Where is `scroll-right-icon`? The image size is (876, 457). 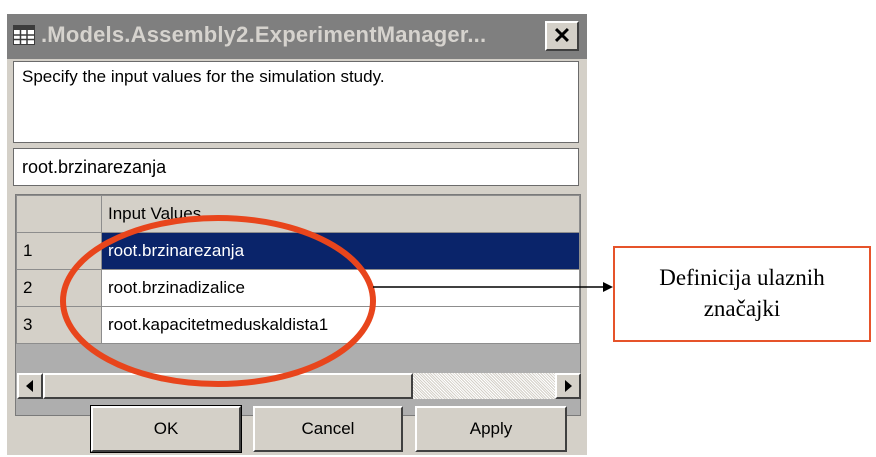 scroll-right-icon is located at coordinates (568, 386).